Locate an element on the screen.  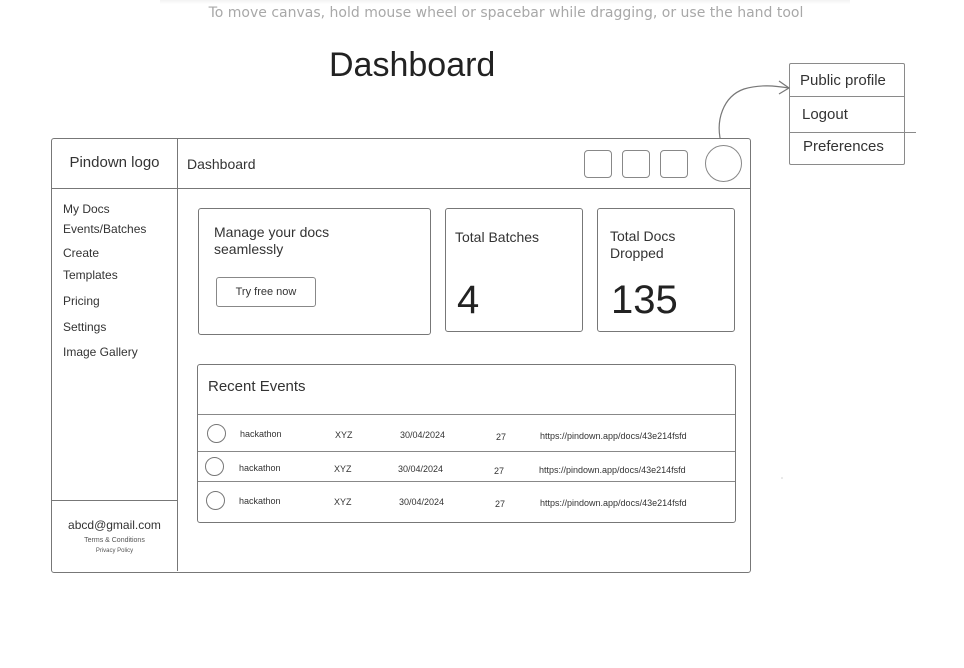
sidebar-item-my-docs: My Docs is located at coordinates (86, 209).